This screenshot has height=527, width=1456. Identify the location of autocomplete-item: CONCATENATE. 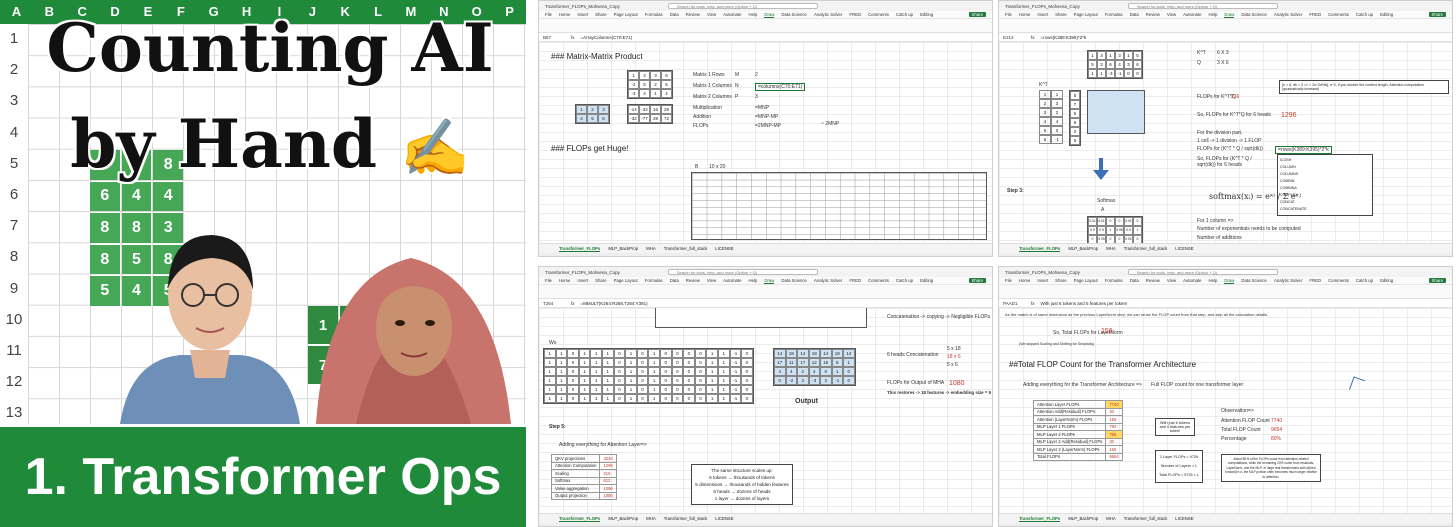
(1325, 209).